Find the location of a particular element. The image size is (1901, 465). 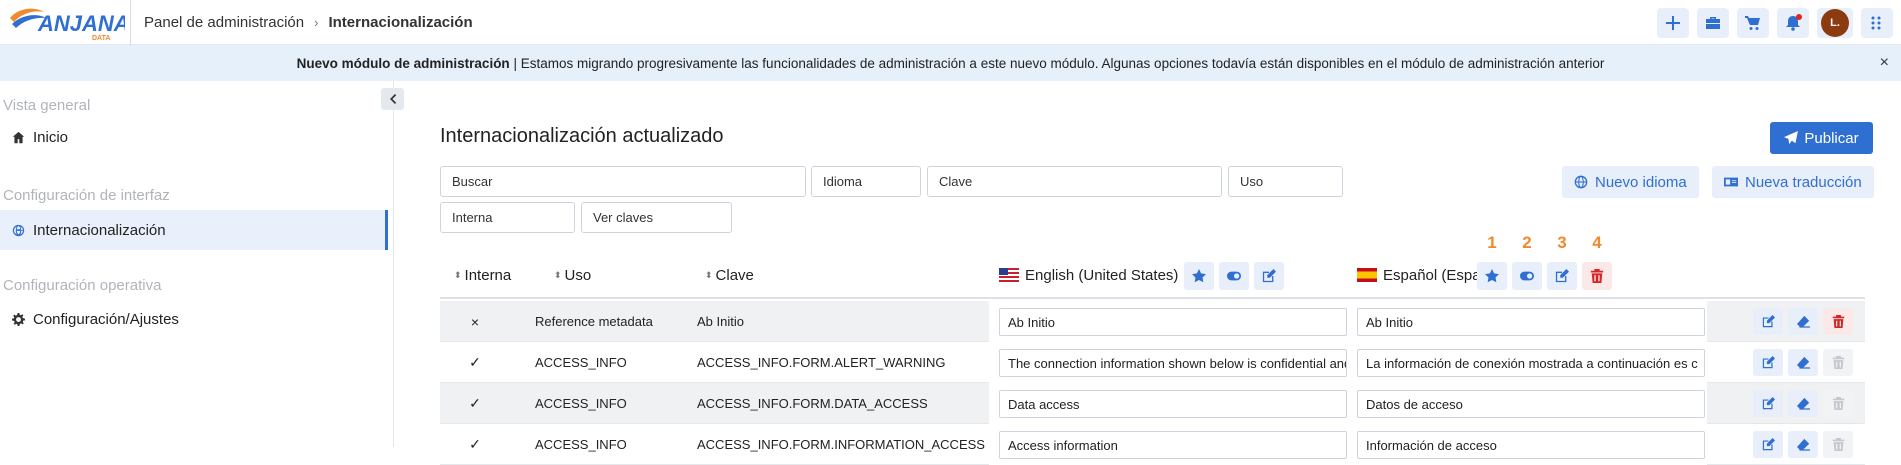

grid-icon is located at coordinates (1876, 22).